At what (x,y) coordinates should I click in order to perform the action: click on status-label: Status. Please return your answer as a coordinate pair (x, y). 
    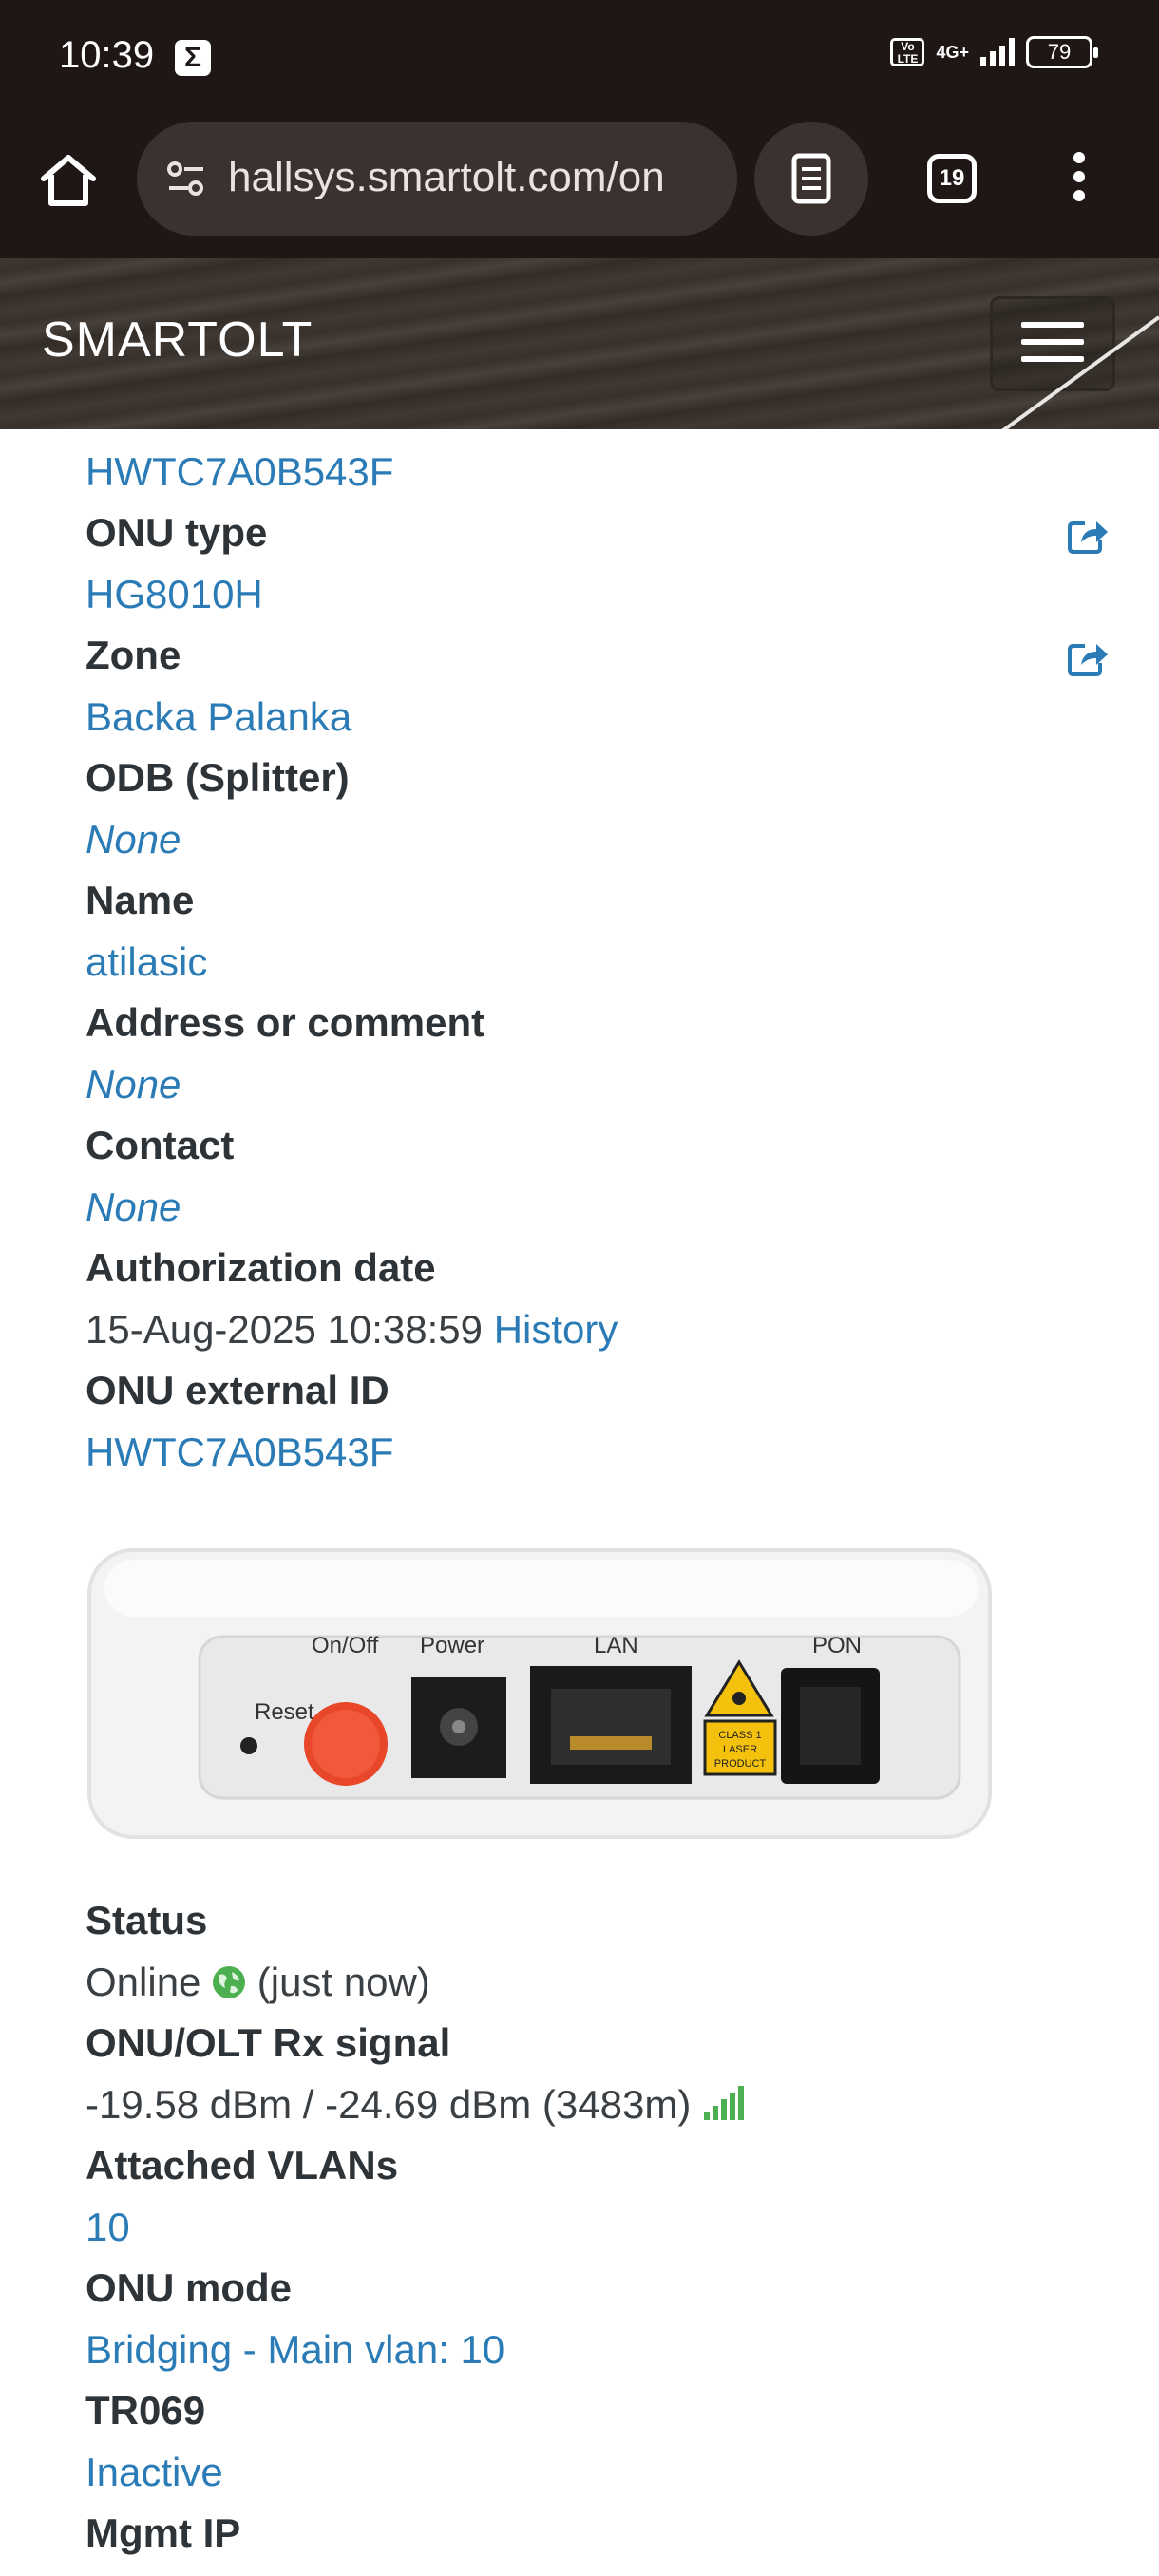
    Looking at the image, I should click on (147, 1920).